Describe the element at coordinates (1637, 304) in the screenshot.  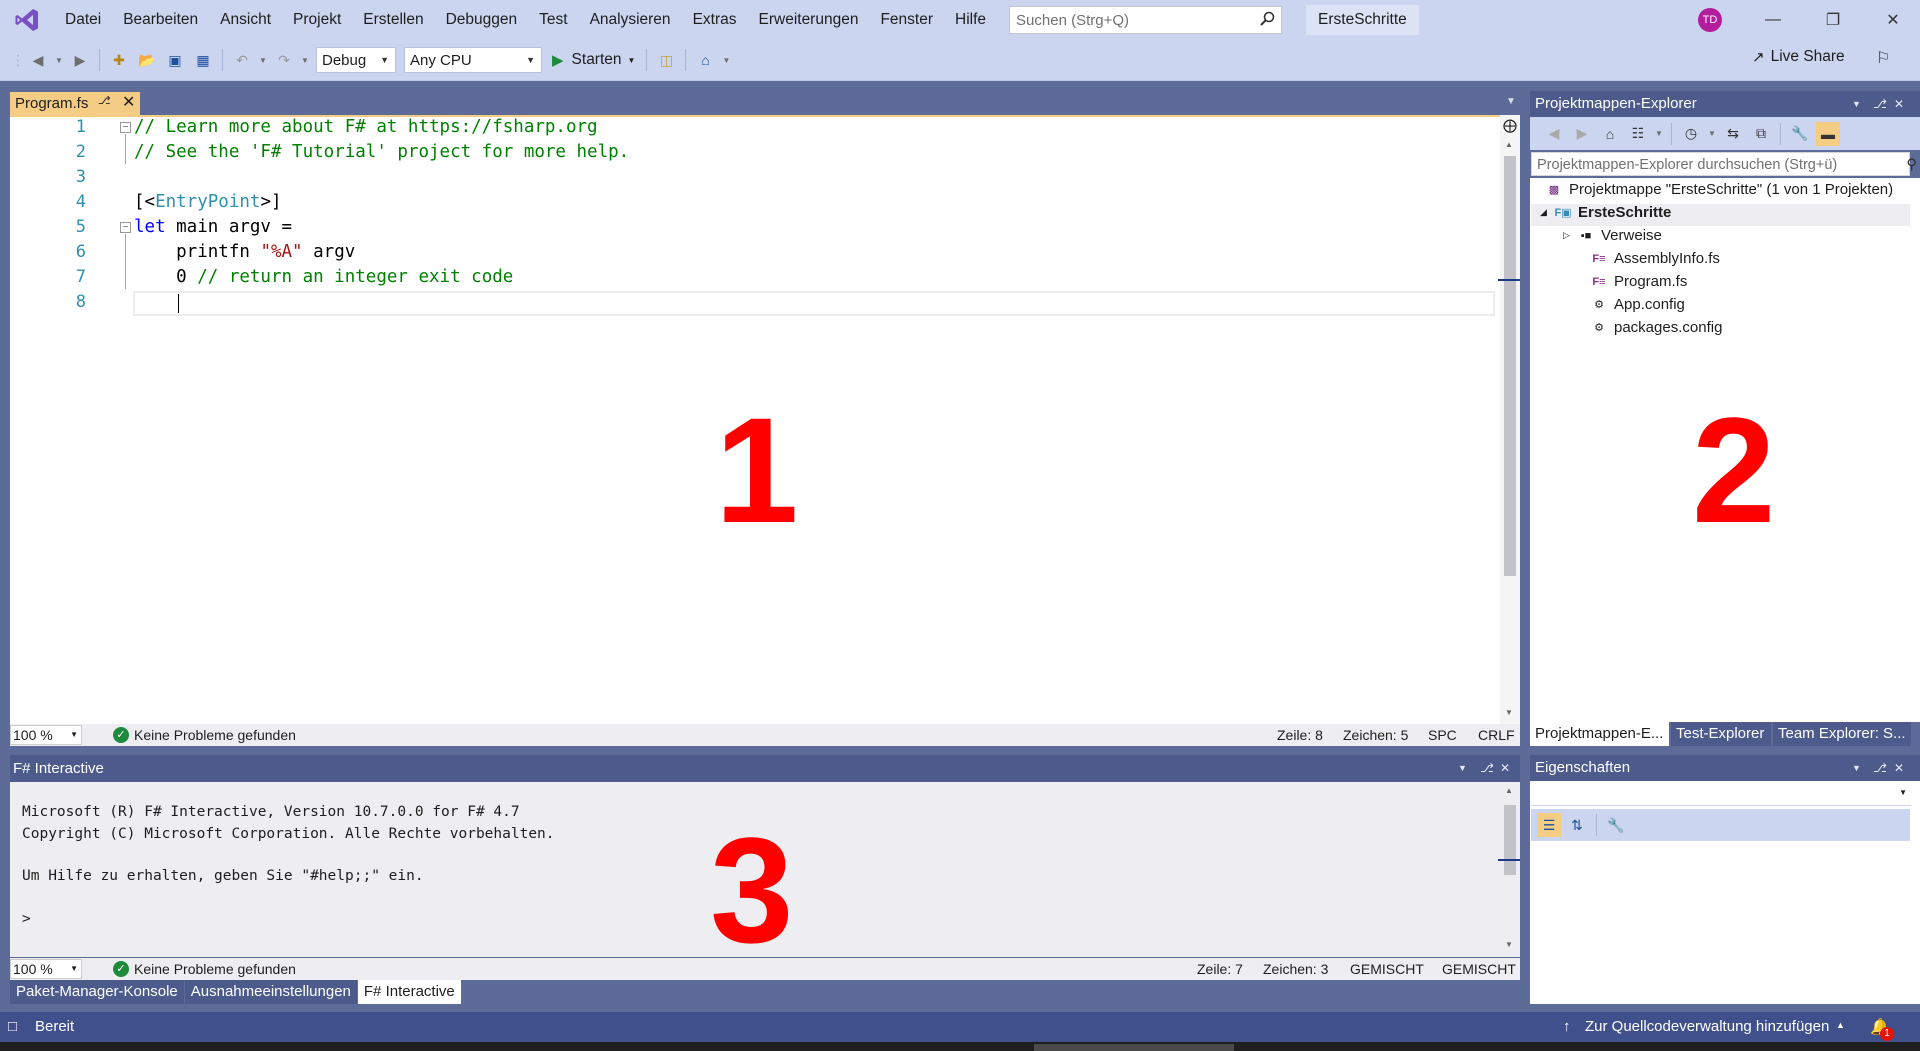
I see `tree-item-file: ⚙ App.config` at that location.